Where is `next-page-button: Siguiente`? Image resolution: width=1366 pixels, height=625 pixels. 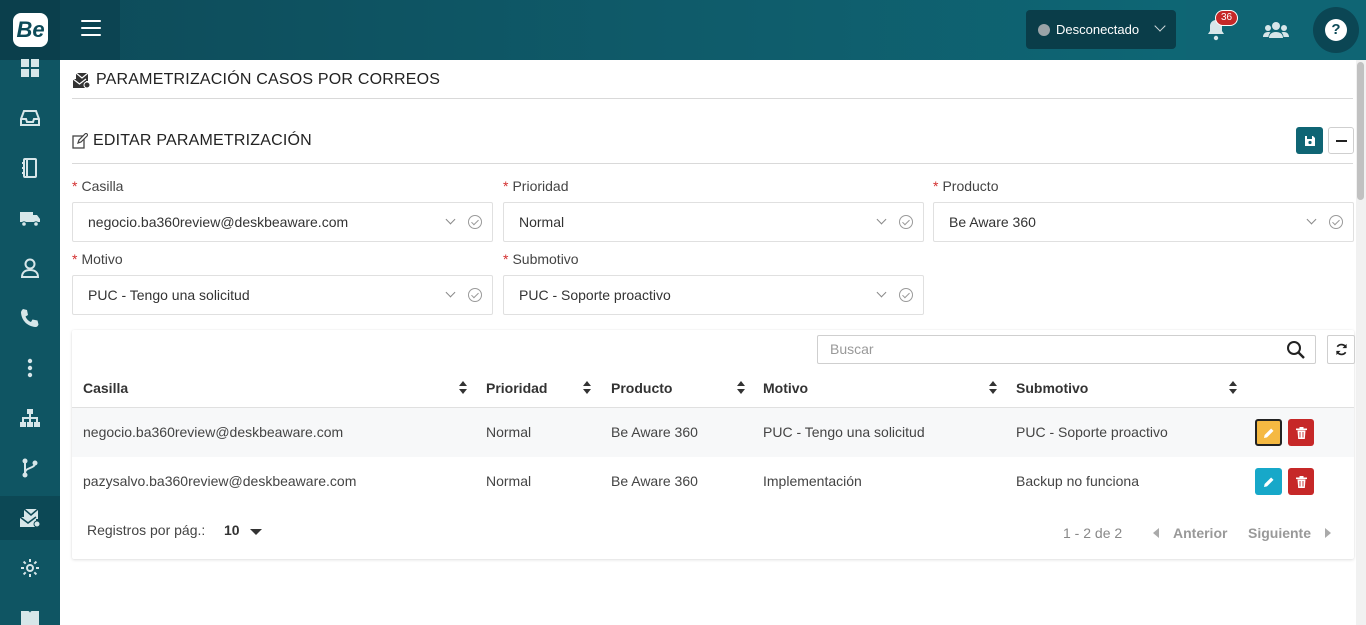
next-page-button: Siguiente is located at coordinates (1279, 533).